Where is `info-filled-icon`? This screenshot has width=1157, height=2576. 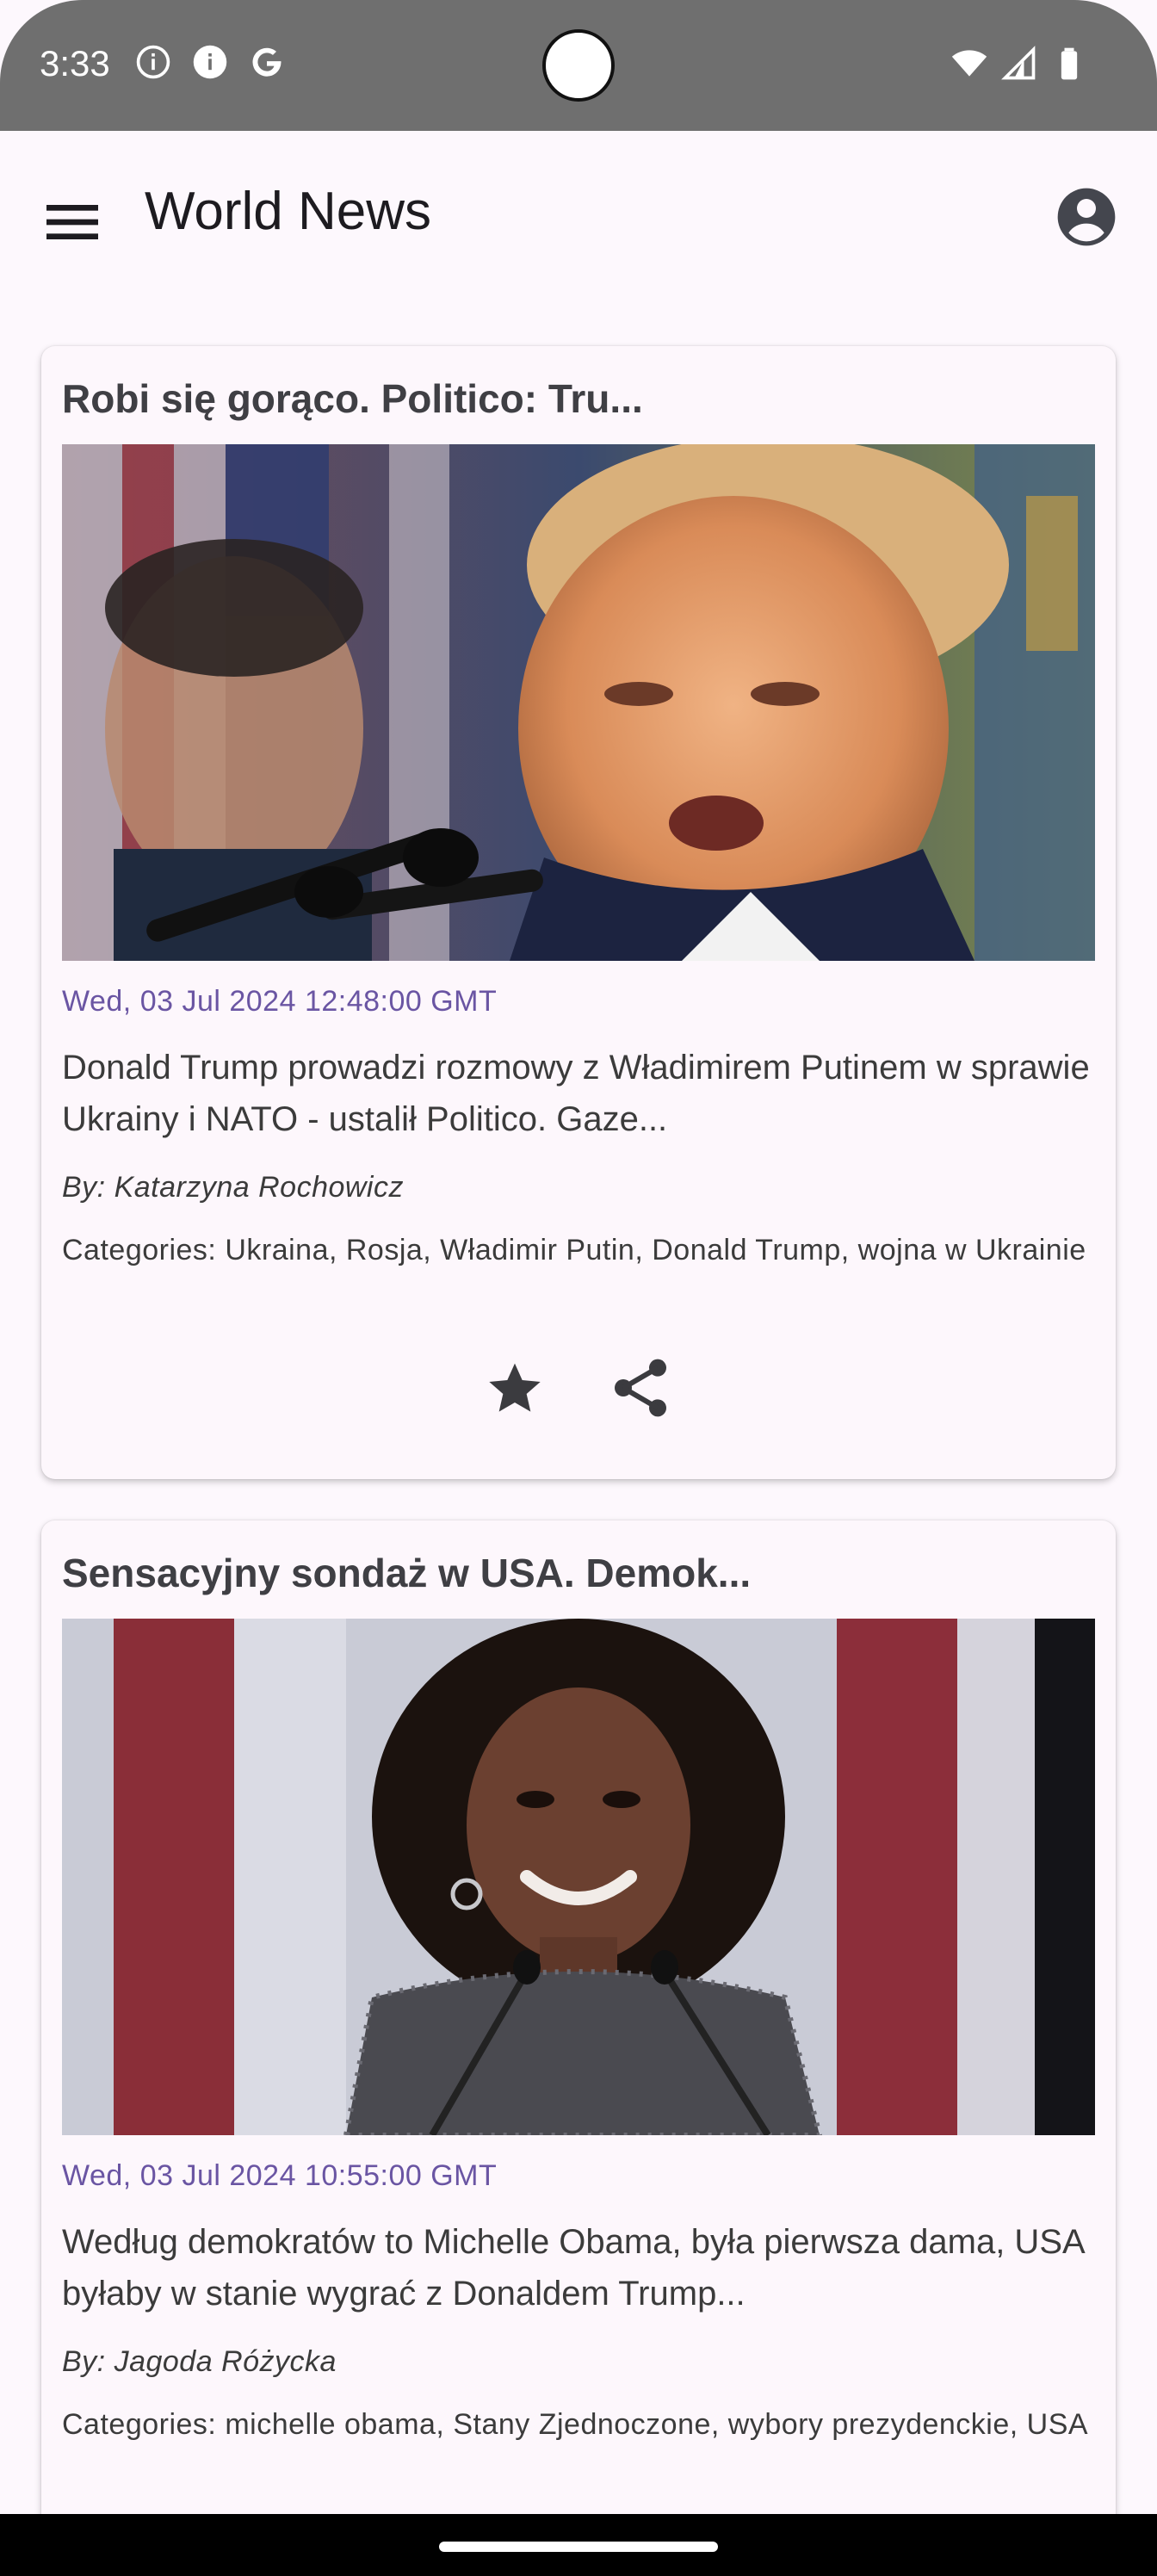
info-filled-icon is located at coordinates (210, 62).